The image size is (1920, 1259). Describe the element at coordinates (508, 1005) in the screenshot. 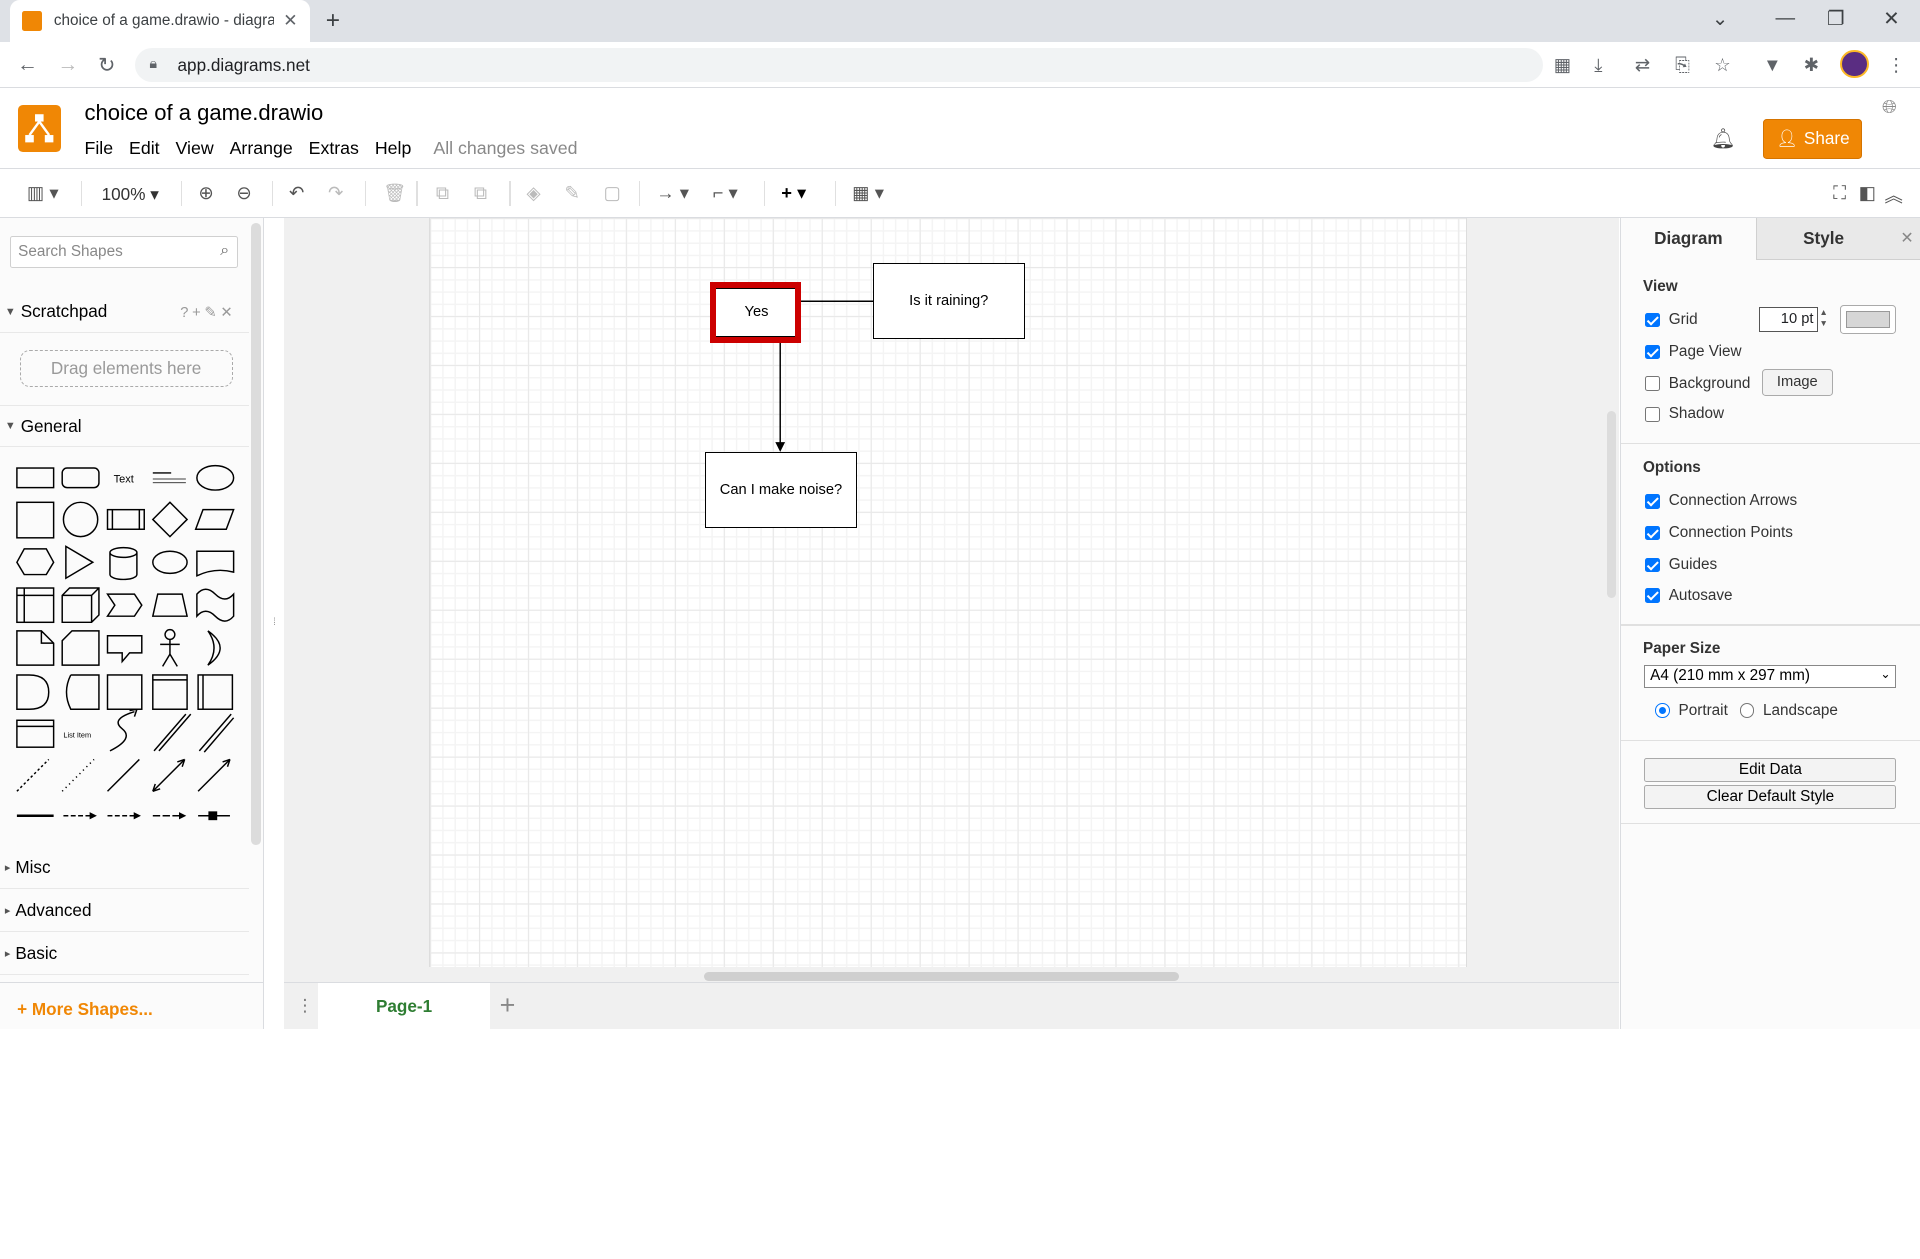

I see `add-page-icon: +` at that location.